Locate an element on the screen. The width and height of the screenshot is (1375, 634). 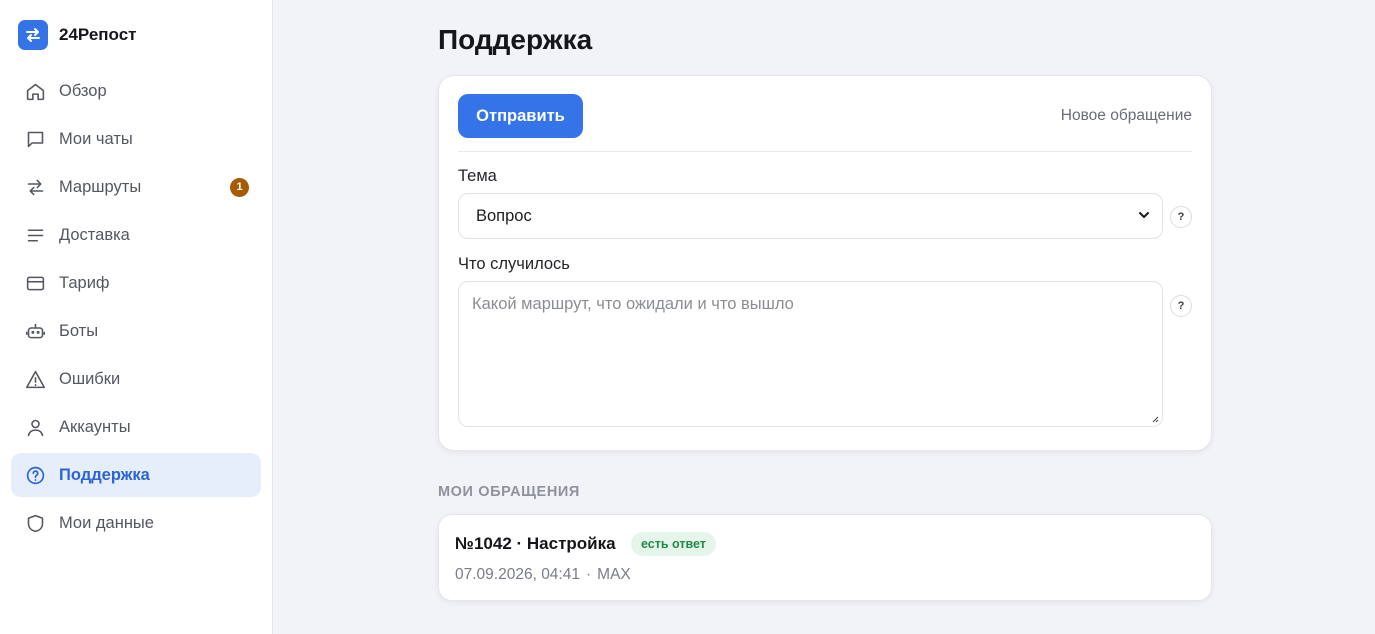
my-requests-title: МОИ ОБРАЩЕНИЯ is located at coordinates (509, 492).